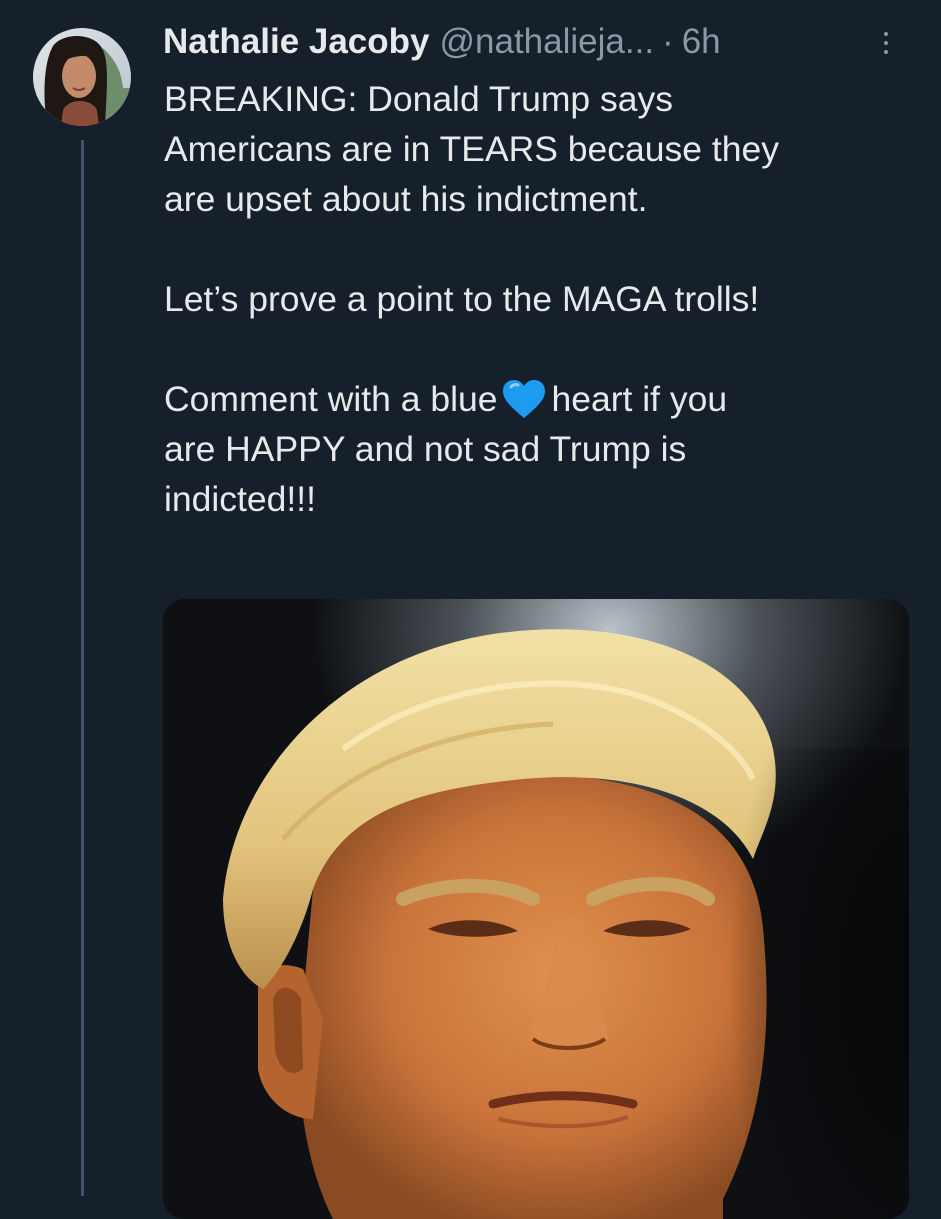  What do you see at coordinates (471, 149) in the screenshot?
I see `tweet-text-line: Americans are in TEARS because they` at bounding box center [471, 149].